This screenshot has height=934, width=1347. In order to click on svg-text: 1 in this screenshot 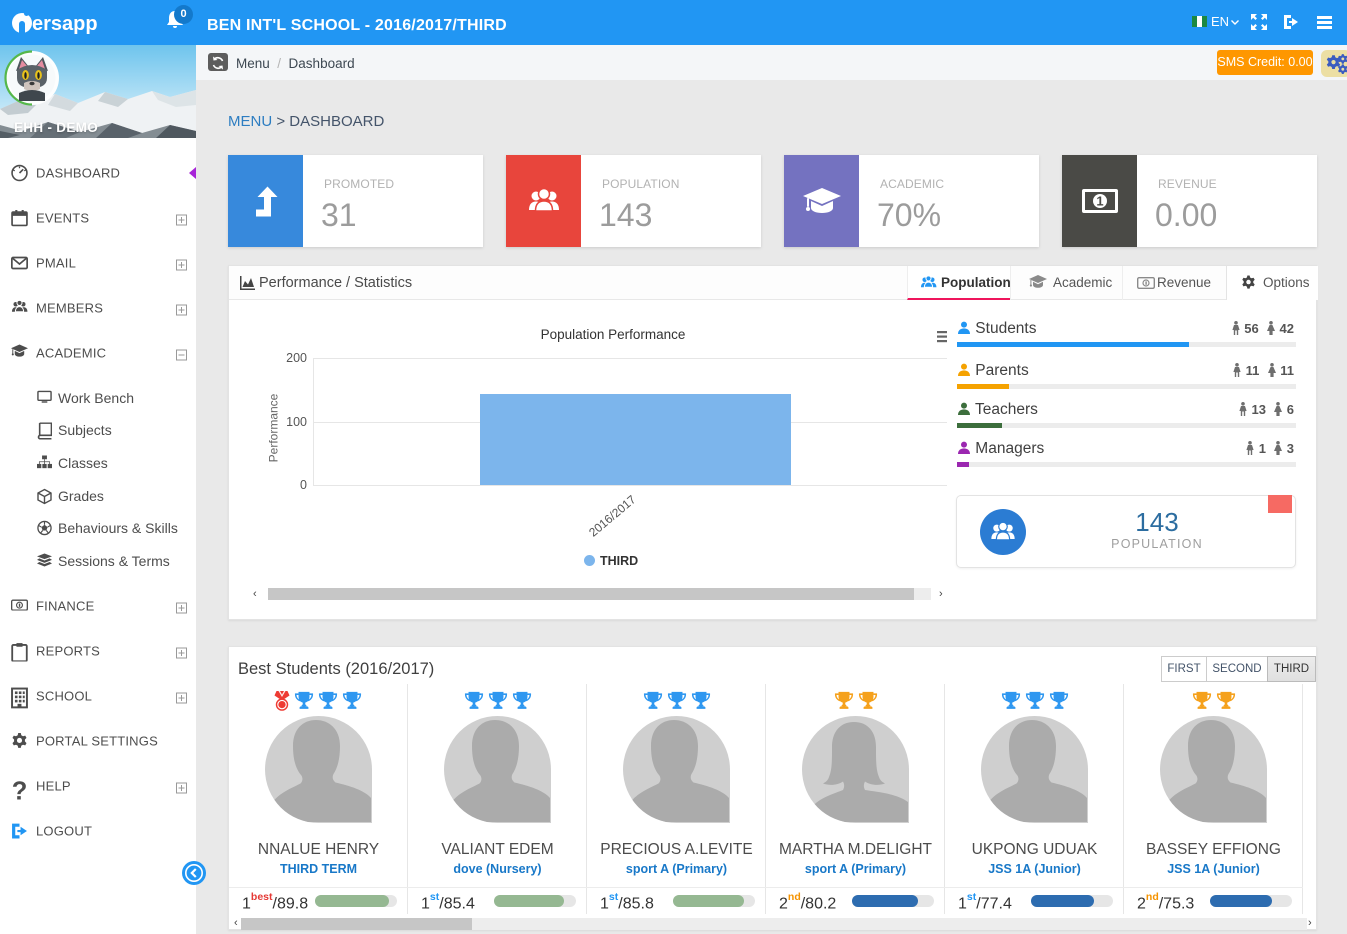, I will do `click(1099, 201)`.